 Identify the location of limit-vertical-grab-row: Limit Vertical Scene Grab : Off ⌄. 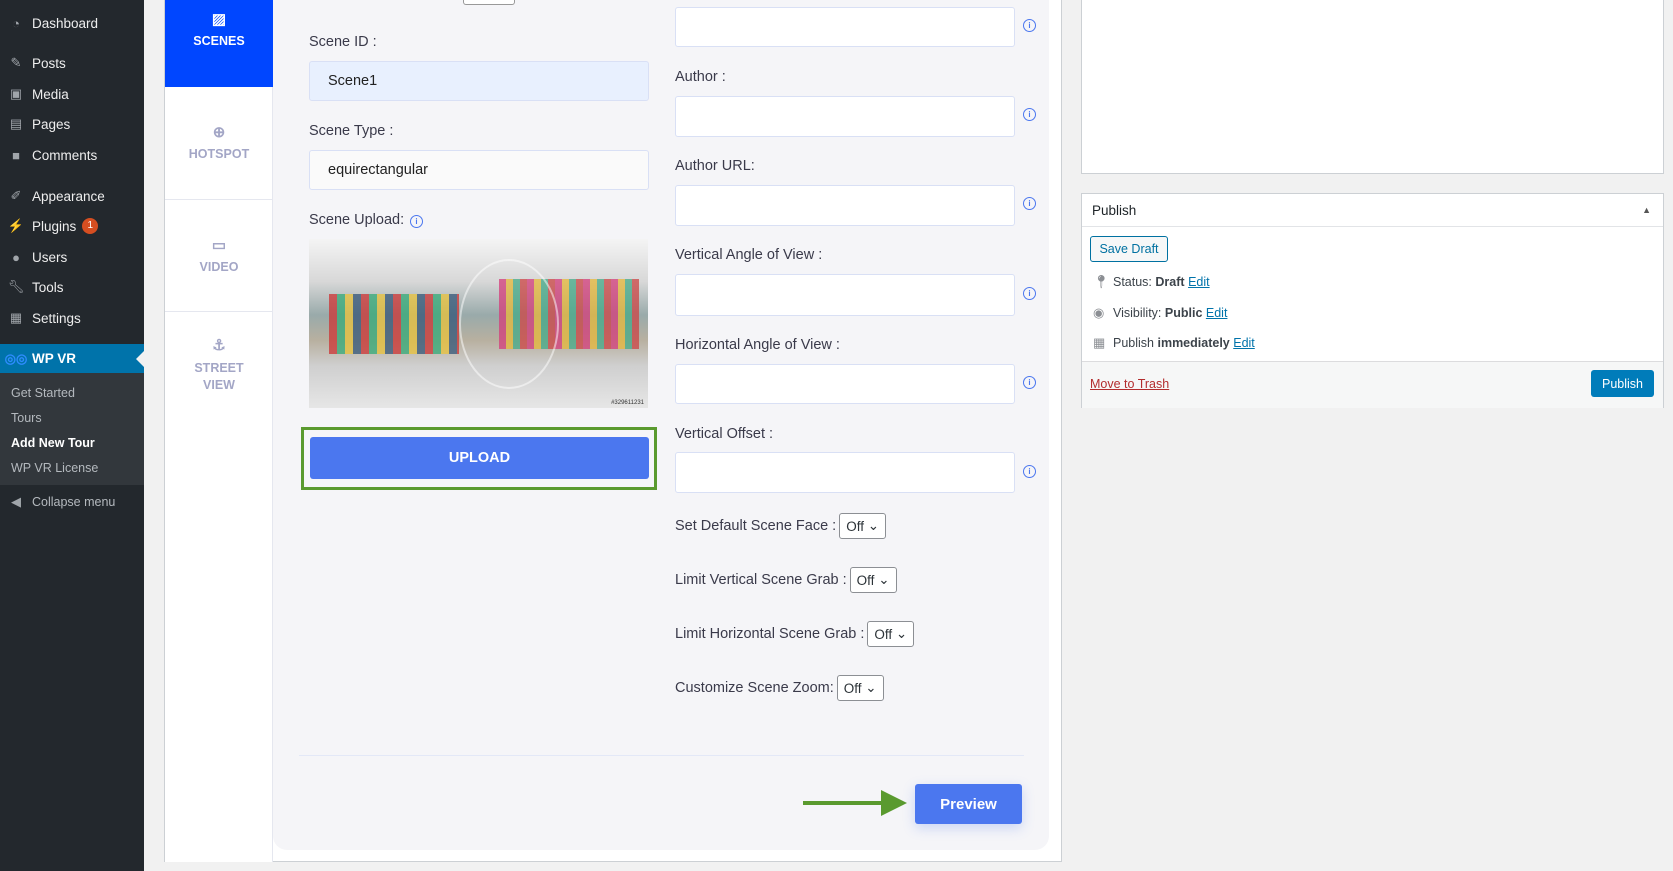
(786, 580).